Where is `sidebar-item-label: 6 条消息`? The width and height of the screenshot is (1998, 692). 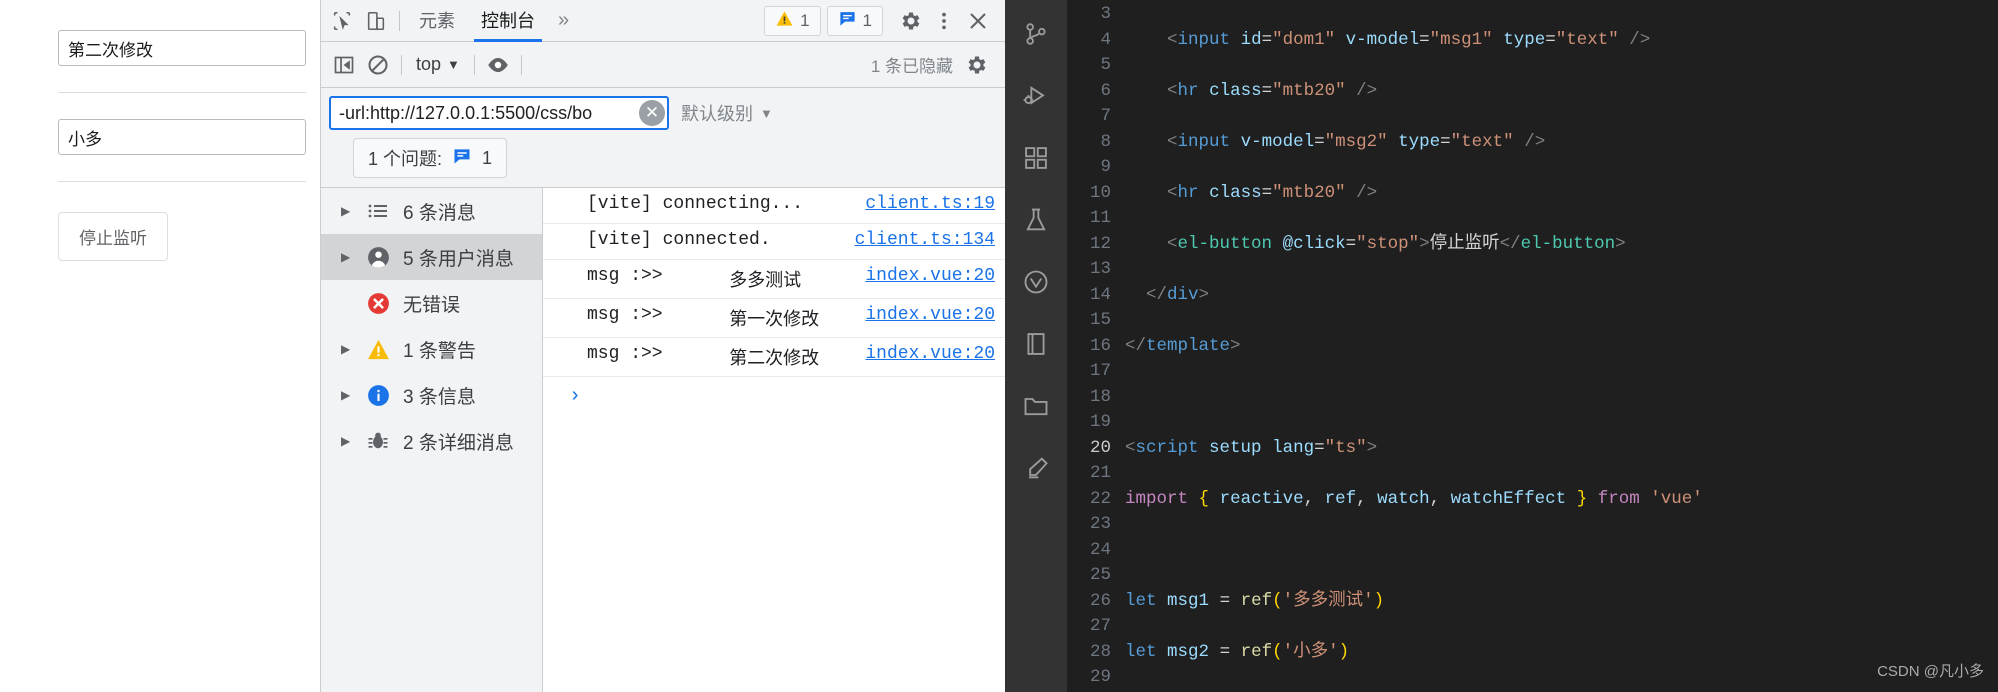 sidebar-item-label: 6 条消息 is located at coordinates (439, 213).